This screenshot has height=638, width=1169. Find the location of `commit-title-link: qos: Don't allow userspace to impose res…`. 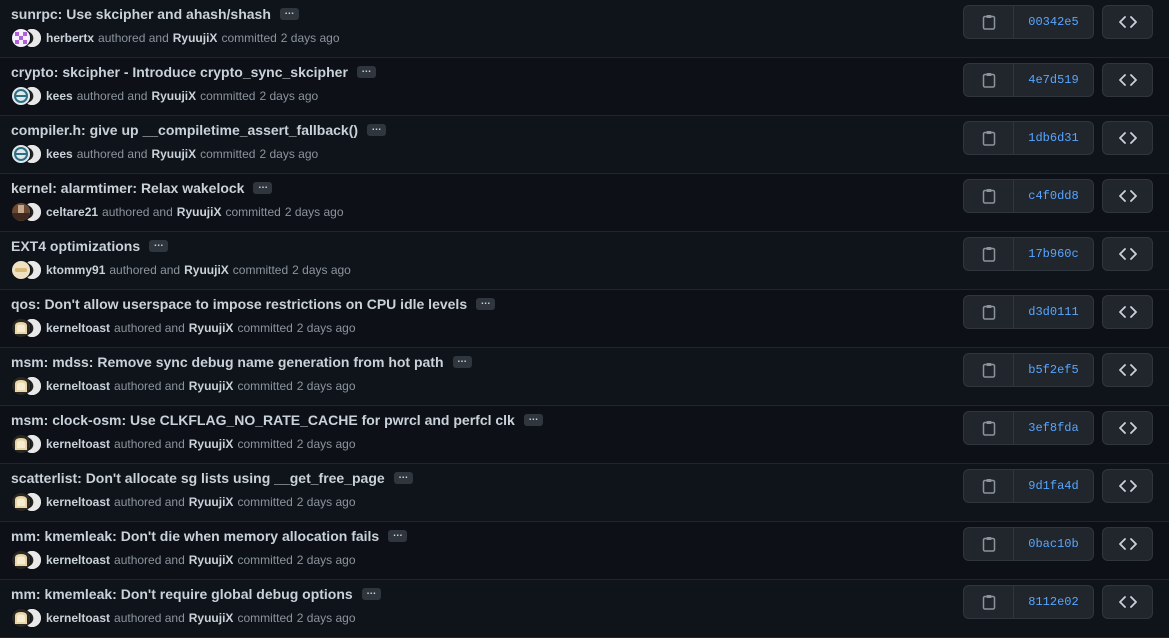

commit-title-link: qos: Don't allow userspace to impose res… is located at coordinates (239, 304).